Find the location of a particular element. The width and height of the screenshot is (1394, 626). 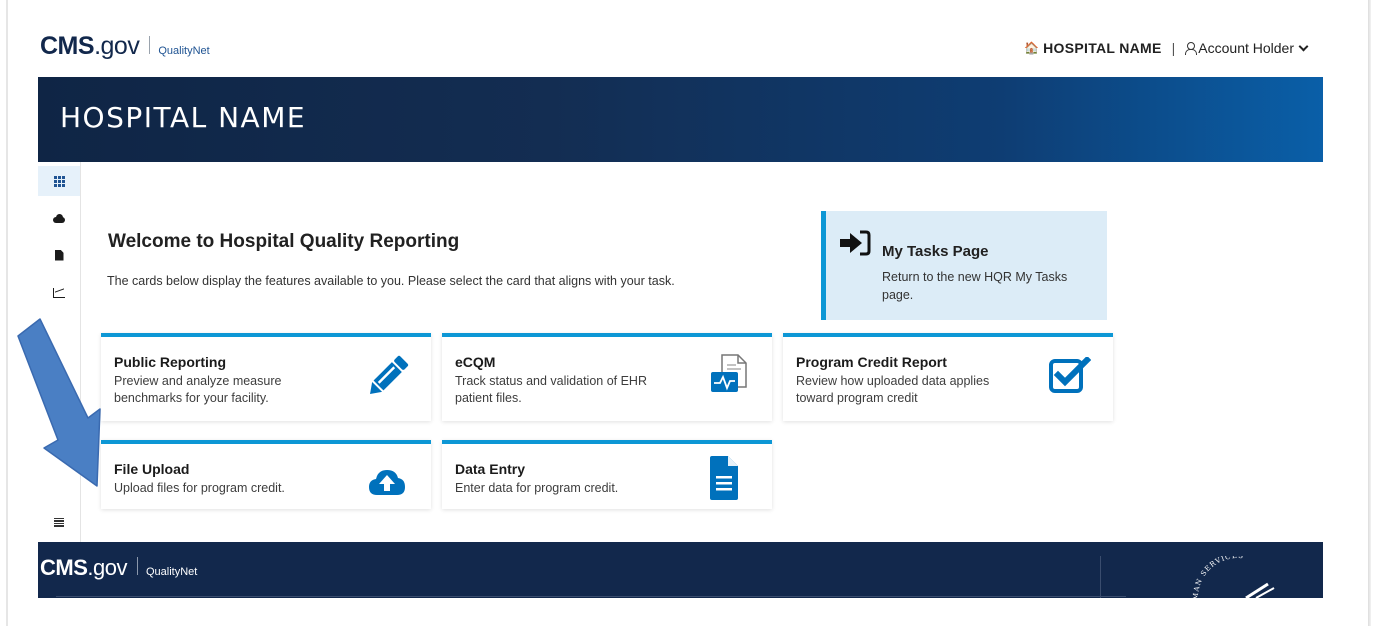

svg-text: MAN SERVICES is located at coordinates (1218, 577).